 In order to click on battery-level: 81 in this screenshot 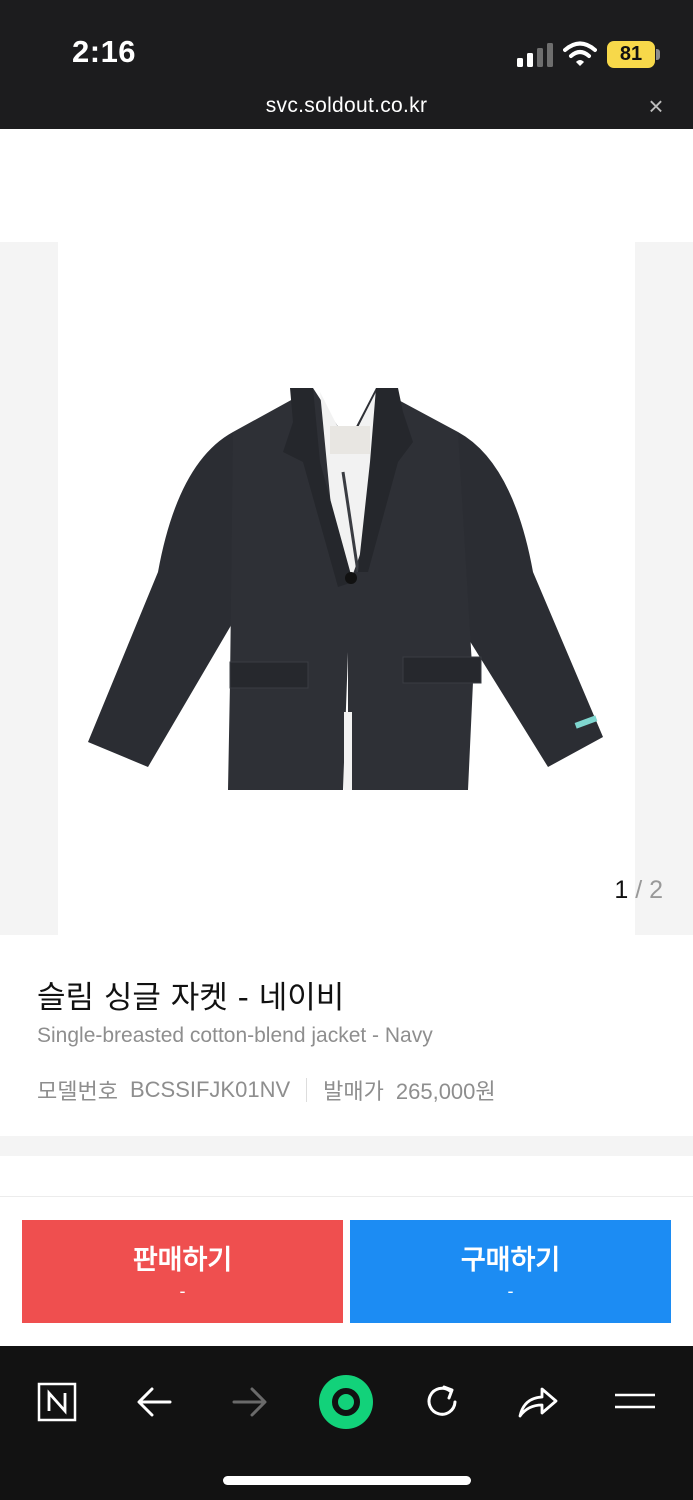, I will do `click(631, 54)`.